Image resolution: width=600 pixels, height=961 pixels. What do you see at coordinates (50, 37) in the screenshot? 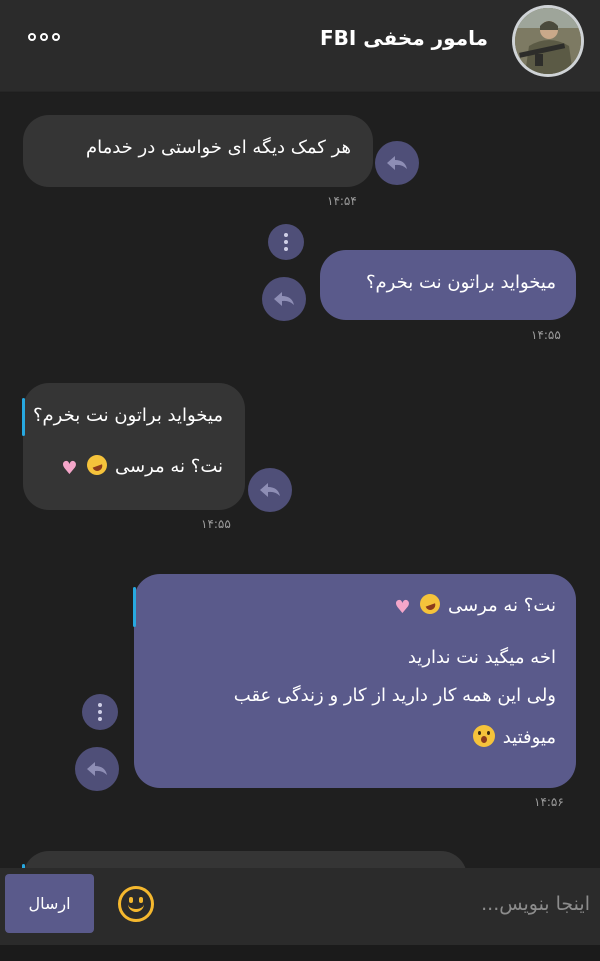
I see `more-options-icon` at bounding box center [50, 37].